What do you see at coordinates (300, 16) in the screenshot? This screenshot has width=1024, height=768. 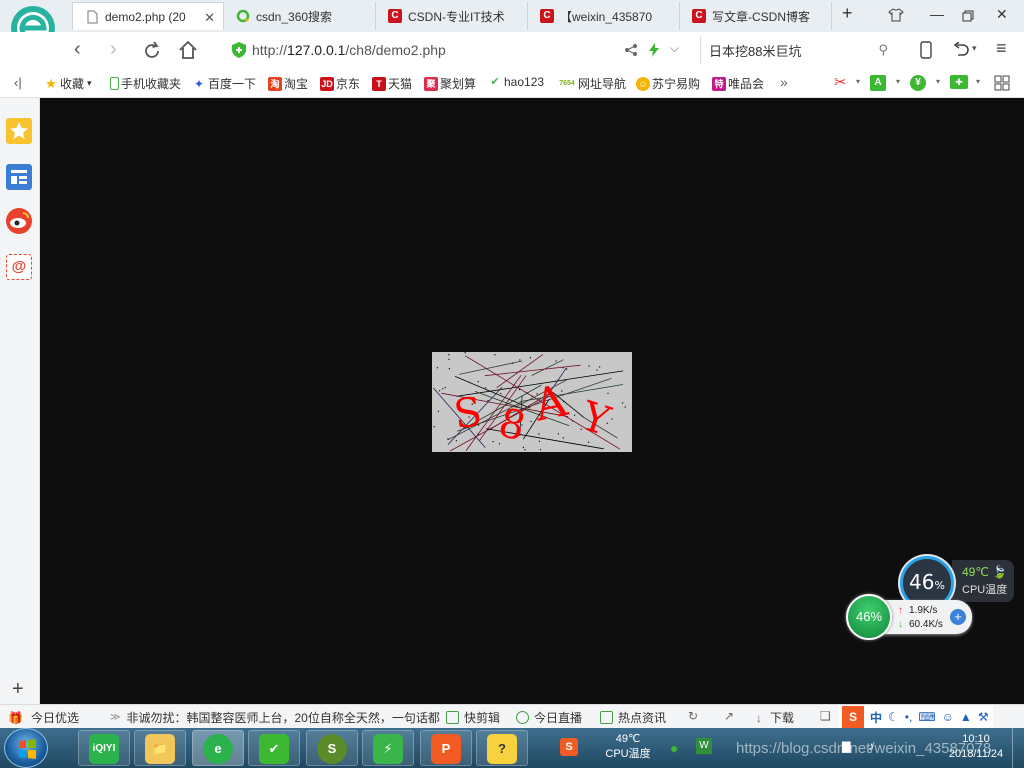 I see `tab-csdn-search: csdn_360搜索` at bounding box center [300, 16].